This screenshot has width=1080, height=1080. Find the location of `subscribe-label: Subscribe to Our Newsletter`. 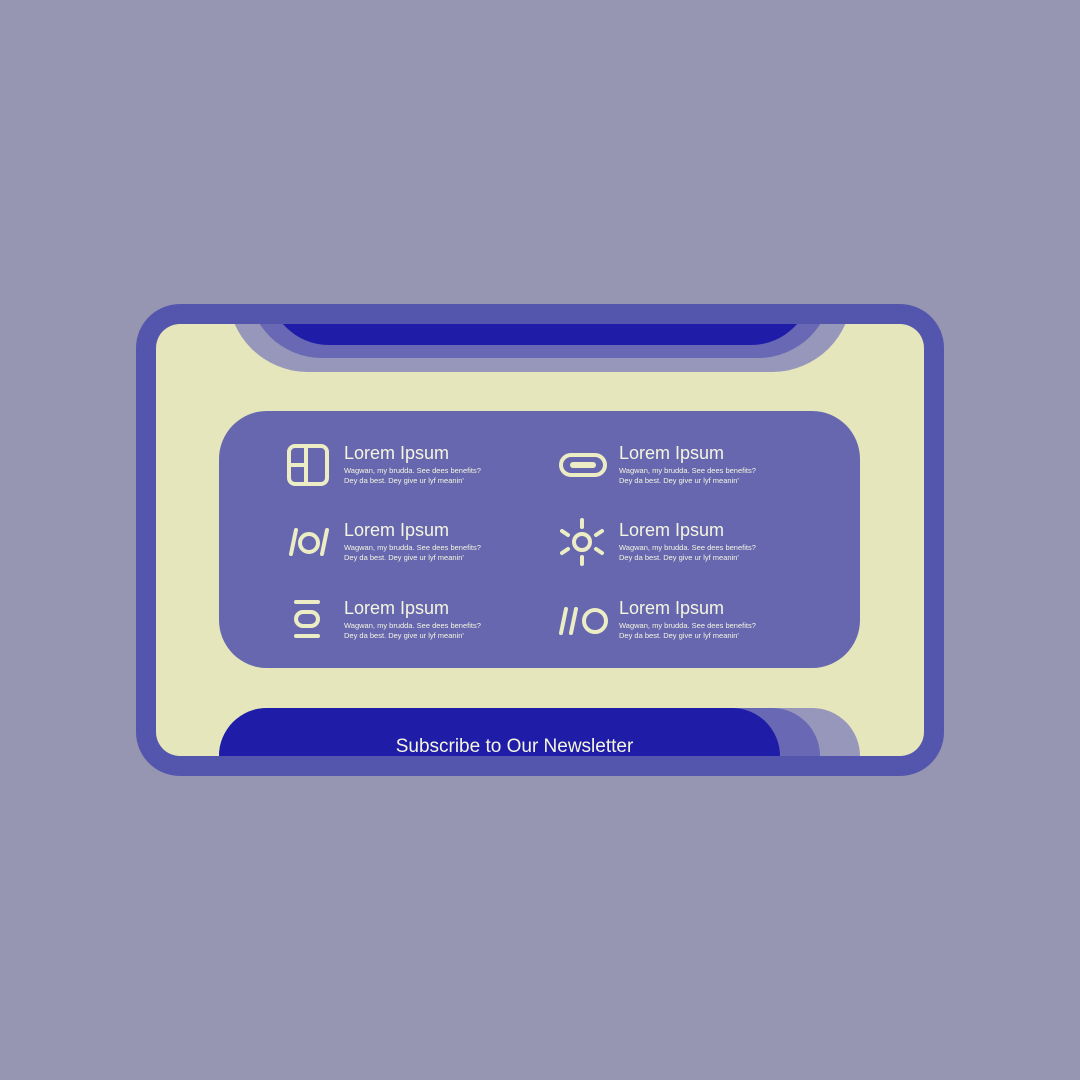

subscribe-label: Subscribe to Our Newsletter is located at coordinates (514, 746).